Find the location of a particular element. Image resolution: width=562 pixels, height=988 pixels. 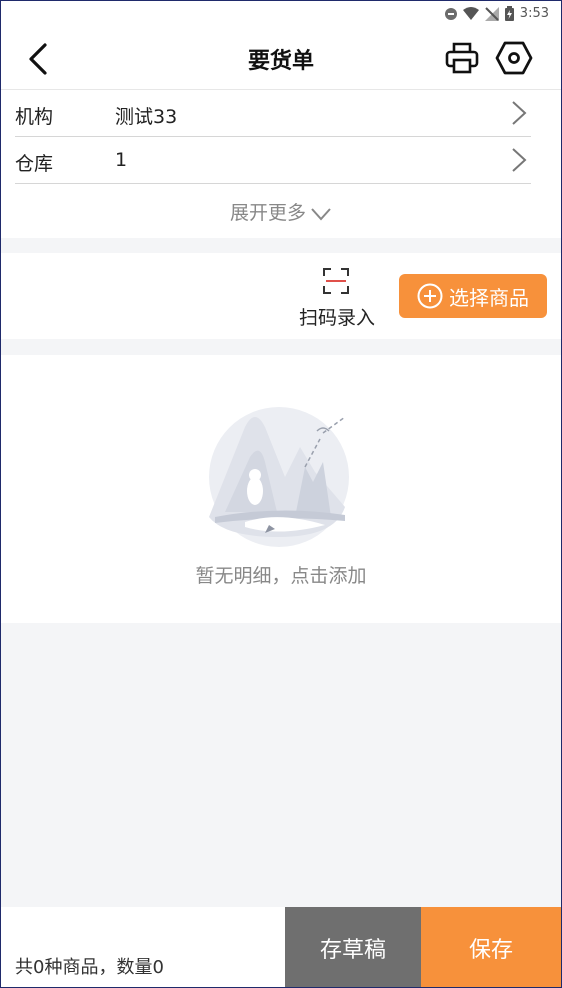

no-signal-icon is located at coordinates (491, 13).